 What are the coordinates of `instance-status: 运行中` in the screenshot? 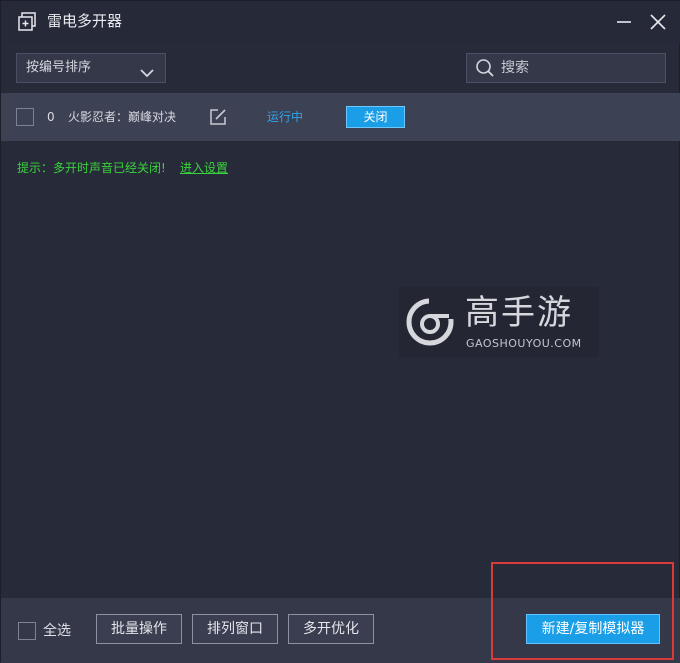 It's located at (285, 117).